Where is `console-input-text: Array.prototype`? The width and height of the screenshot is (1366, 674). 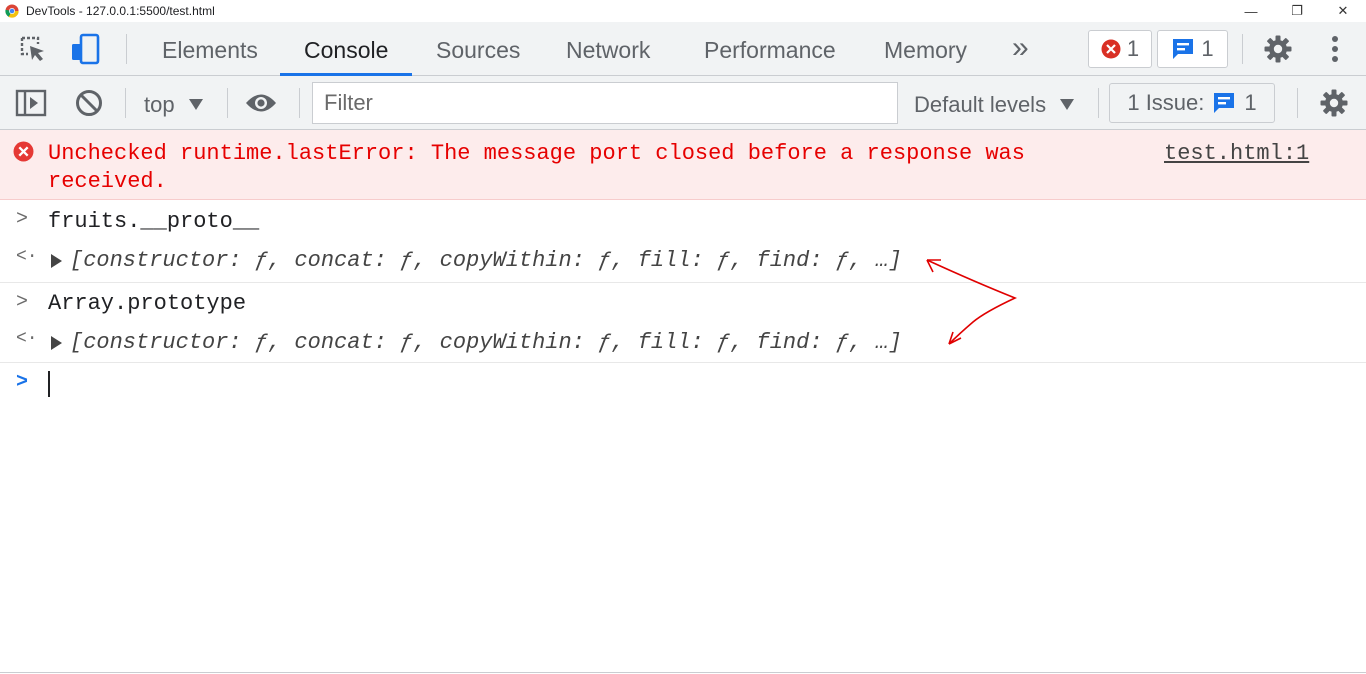 console-input-text: Array.prototype is located at coordinates (147, 303).